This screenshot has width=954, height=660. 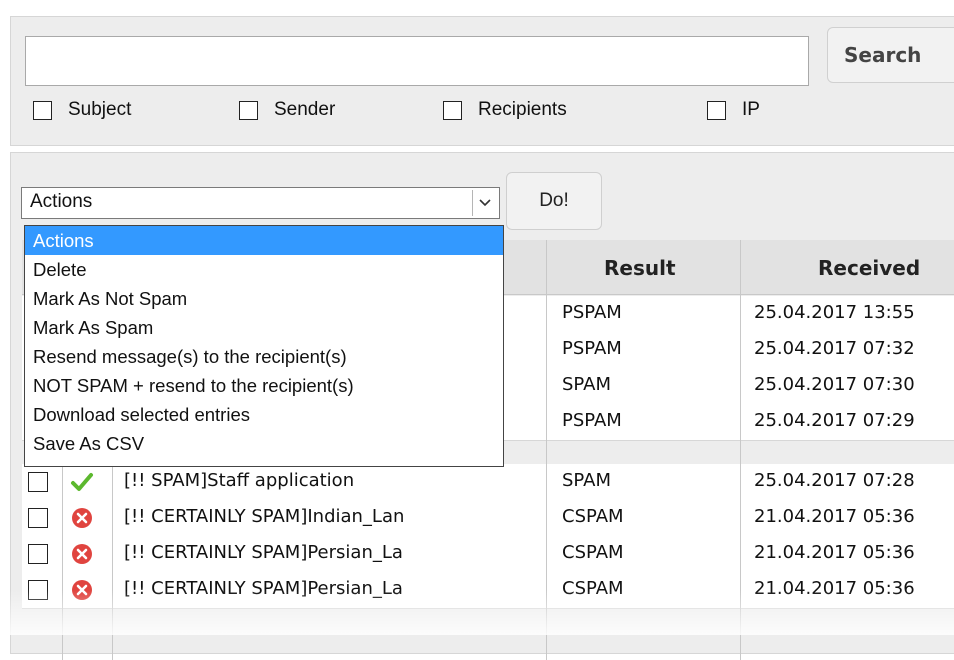 I want to click on chevron-down-icon, so click(x=484, y=203).